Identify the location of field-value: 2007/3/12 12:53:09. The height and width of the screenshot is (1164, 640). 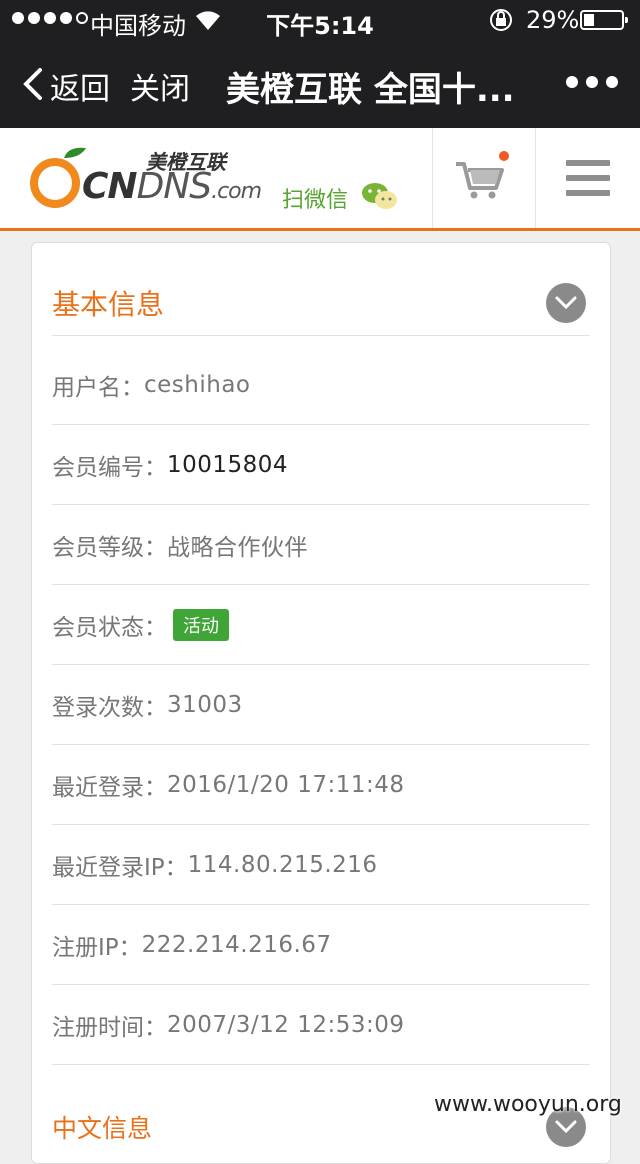
(286, 1024).